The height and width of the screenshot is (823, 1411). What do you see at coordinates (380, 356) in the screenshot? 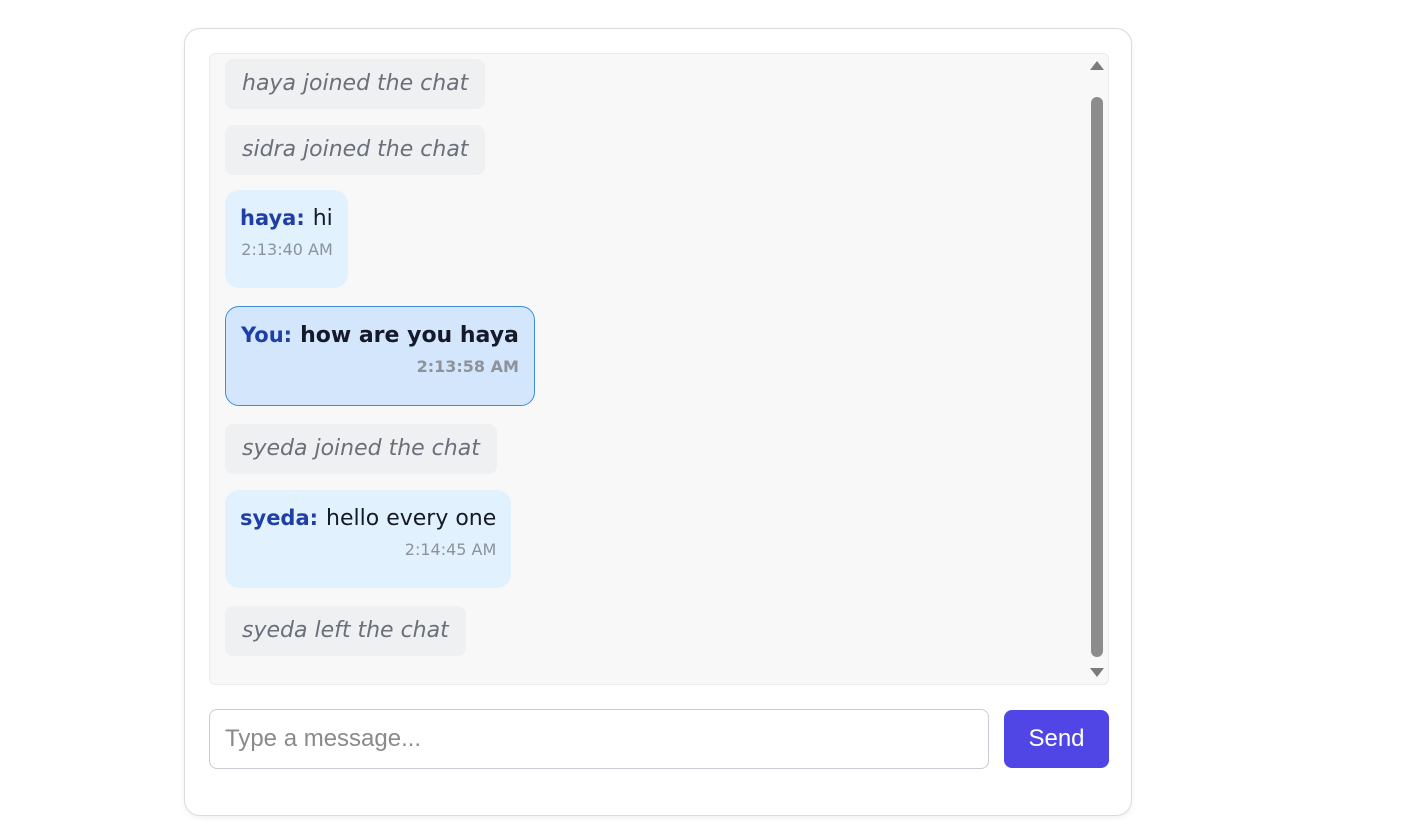
I see `own-chat-message: You: how are you haya 2:13:58 AM` at bounding box center [380, 356].